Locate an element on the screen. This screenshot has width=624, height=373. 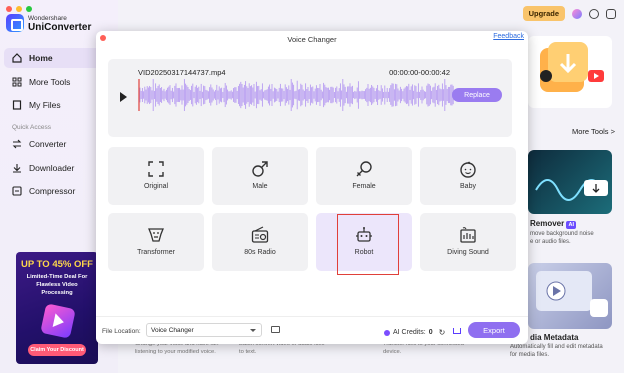
export-button: Export is located at coordinates (494, 330).